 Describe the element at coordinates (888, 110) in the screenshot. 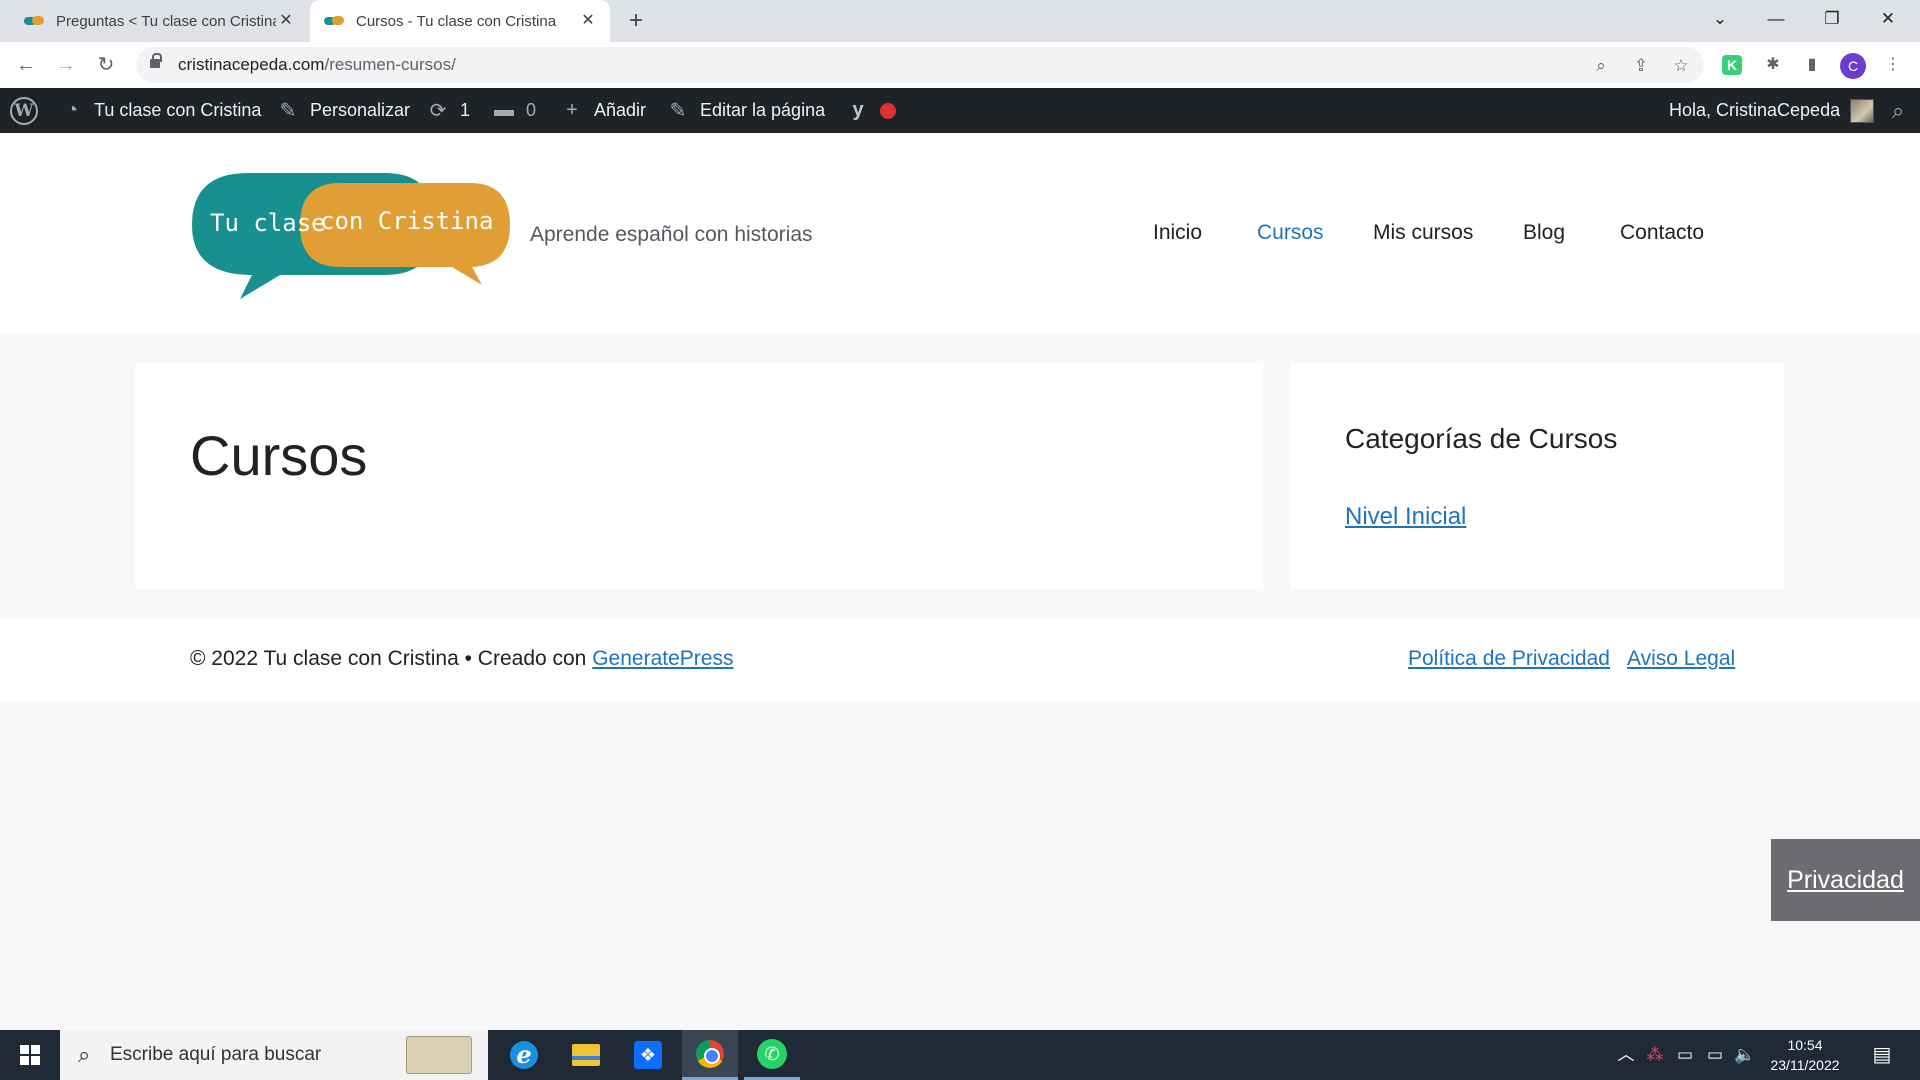

I see `seo-status-dot` at that location.